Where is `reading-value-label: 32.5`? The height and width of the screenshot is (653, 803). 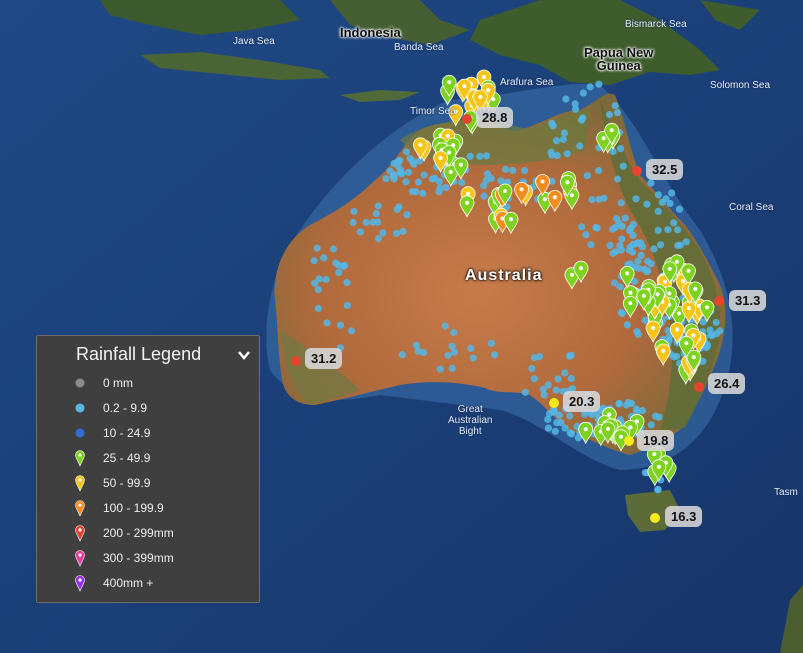 reading-value-label: 32.5 is located at coordinates (665, 169).